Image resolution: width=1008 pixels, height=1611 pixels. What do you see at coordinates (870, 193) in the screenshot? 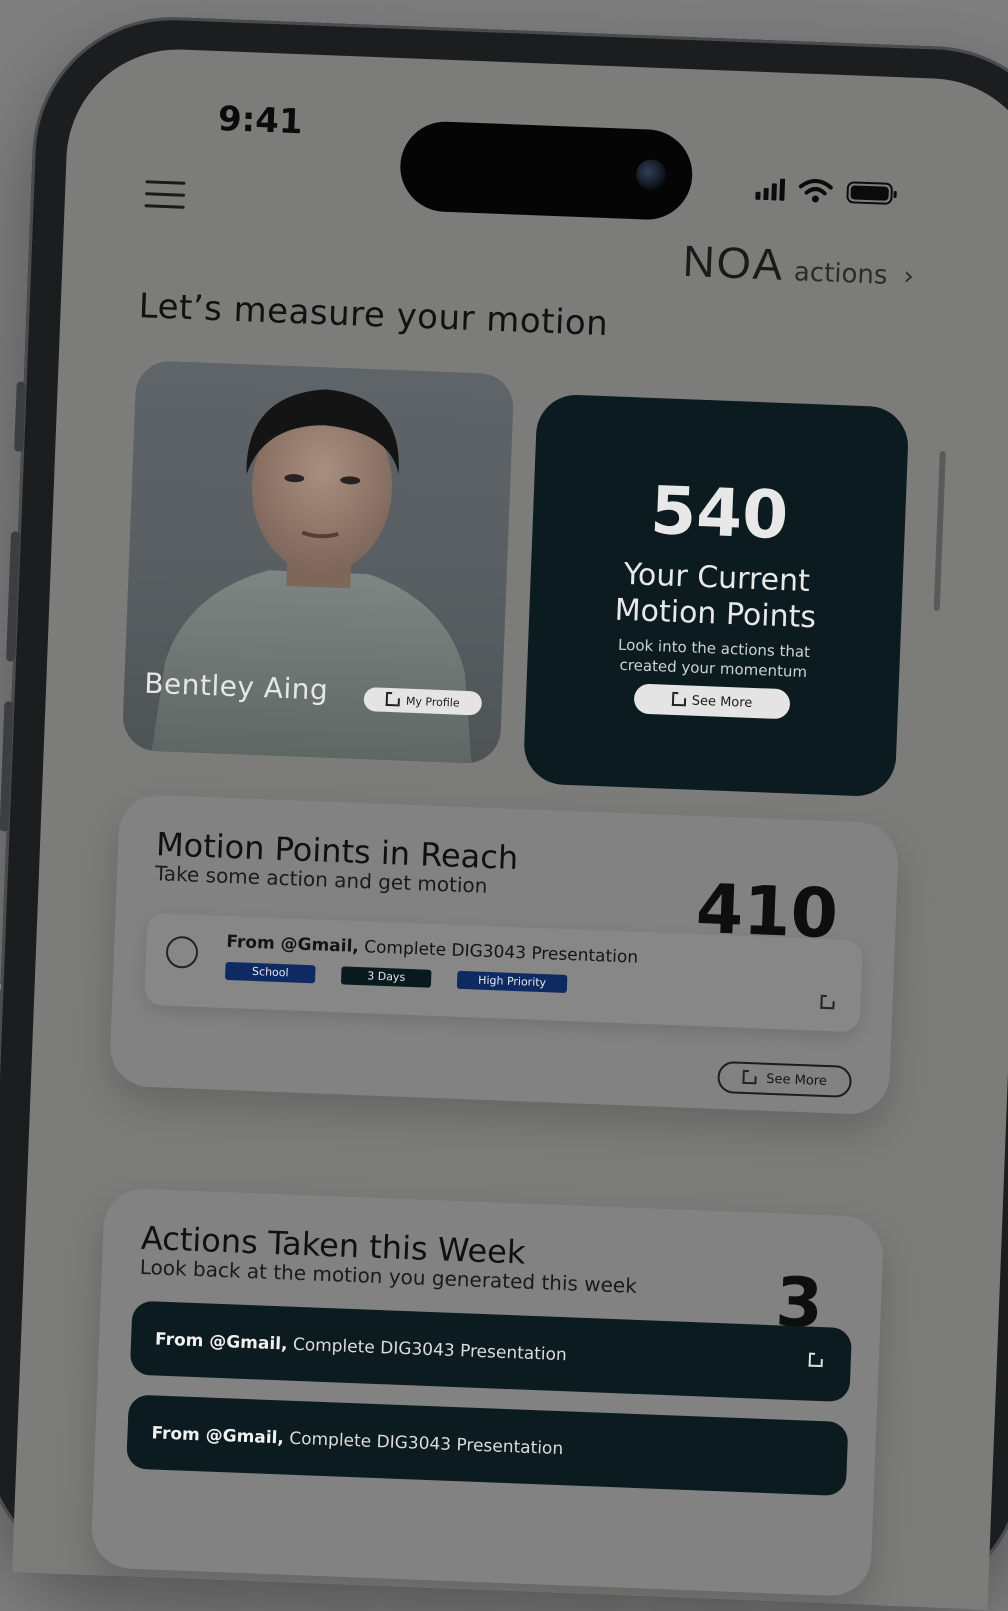
I see `battery-icon` at bounding box center [870, 193].